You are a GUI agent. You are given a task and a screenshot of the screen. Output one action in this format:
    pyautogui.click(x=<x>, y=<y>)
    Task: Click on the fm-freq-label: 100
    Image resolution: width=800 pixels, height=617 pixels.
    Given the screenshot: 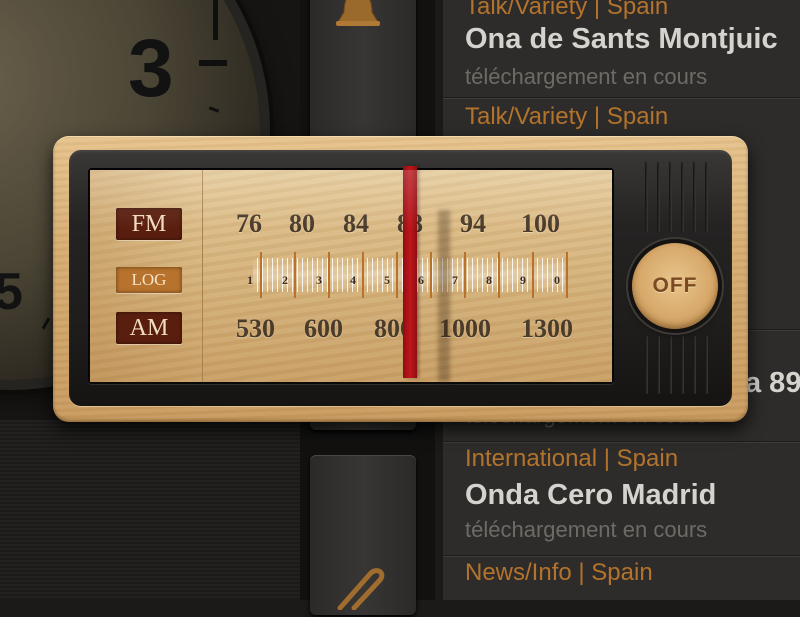 What is the action you would take?
    pyautogui.click(x=540, y=223)
    